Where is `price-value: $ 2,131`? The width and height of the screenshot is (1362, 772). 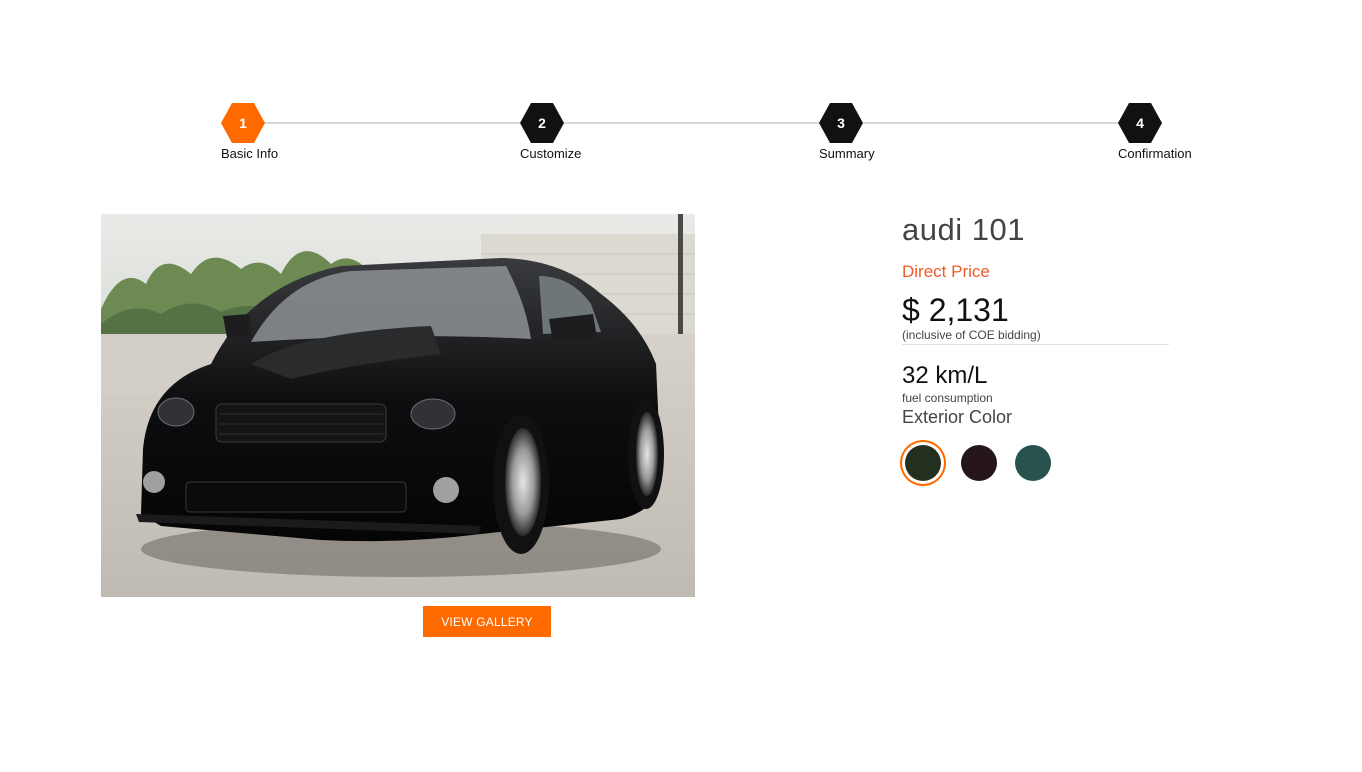 price-value: $ 2,131 is located at coordinates (955, 310).